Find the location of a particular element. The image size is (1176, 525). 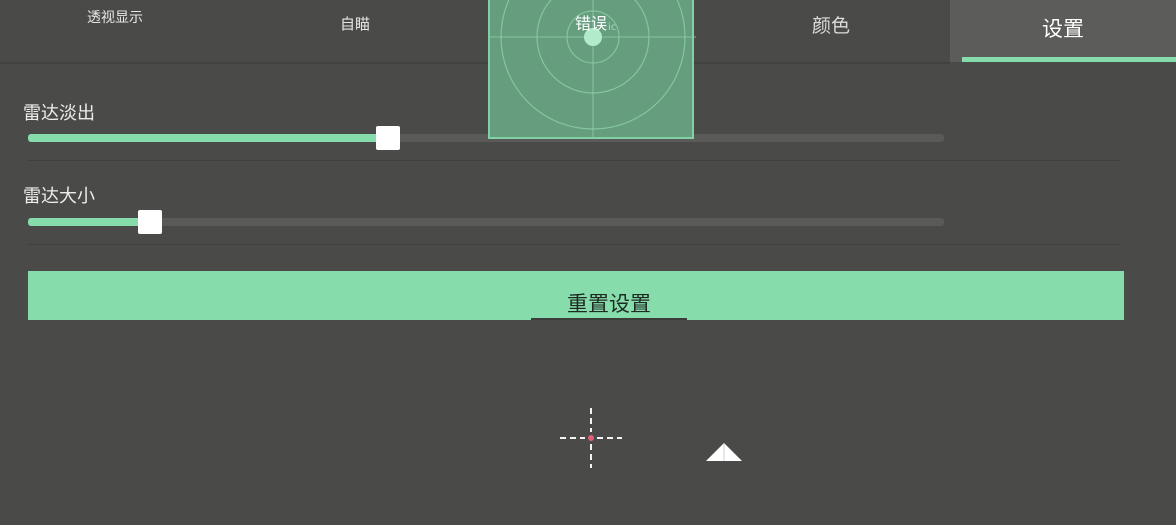

tab-esp-label: 透视显示 is located at coordinates (115, 18).